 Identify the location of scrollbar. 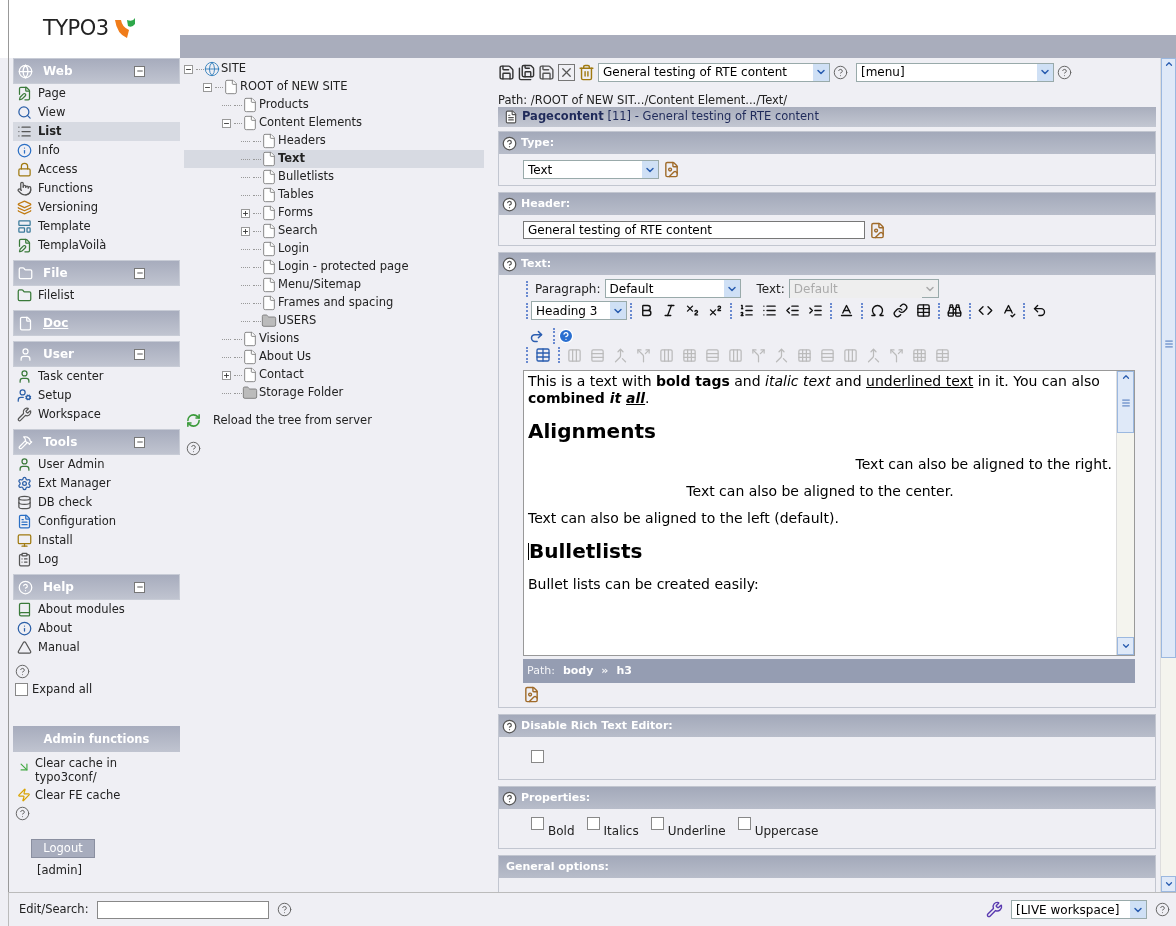
(1125, 513).